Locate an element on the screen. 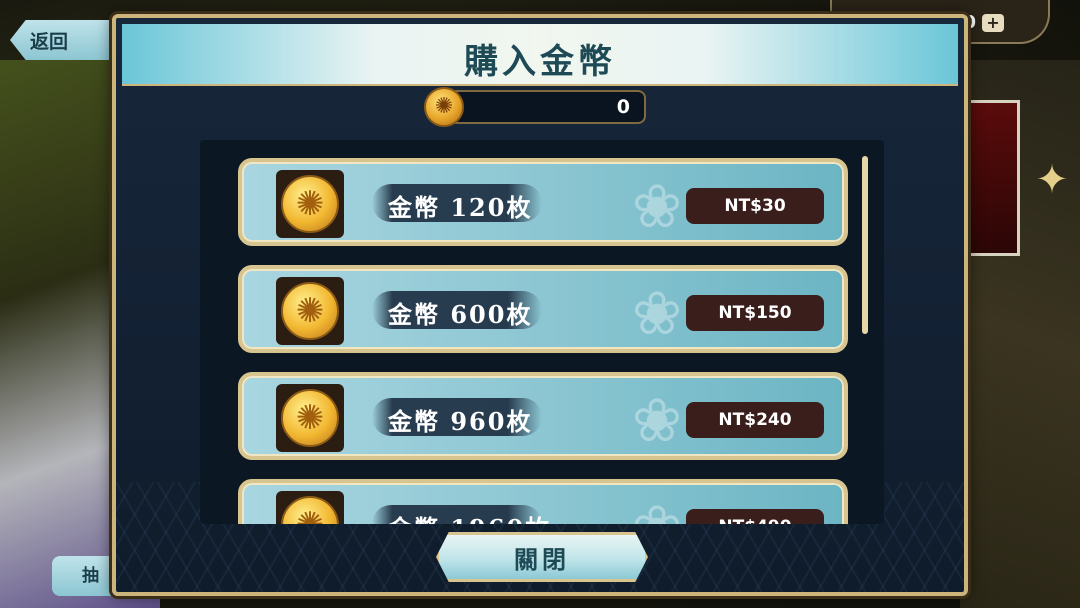 Image resolution: width=1080 pixels, height=608 pixels. background-card-art is located at coordinates (991, 178).